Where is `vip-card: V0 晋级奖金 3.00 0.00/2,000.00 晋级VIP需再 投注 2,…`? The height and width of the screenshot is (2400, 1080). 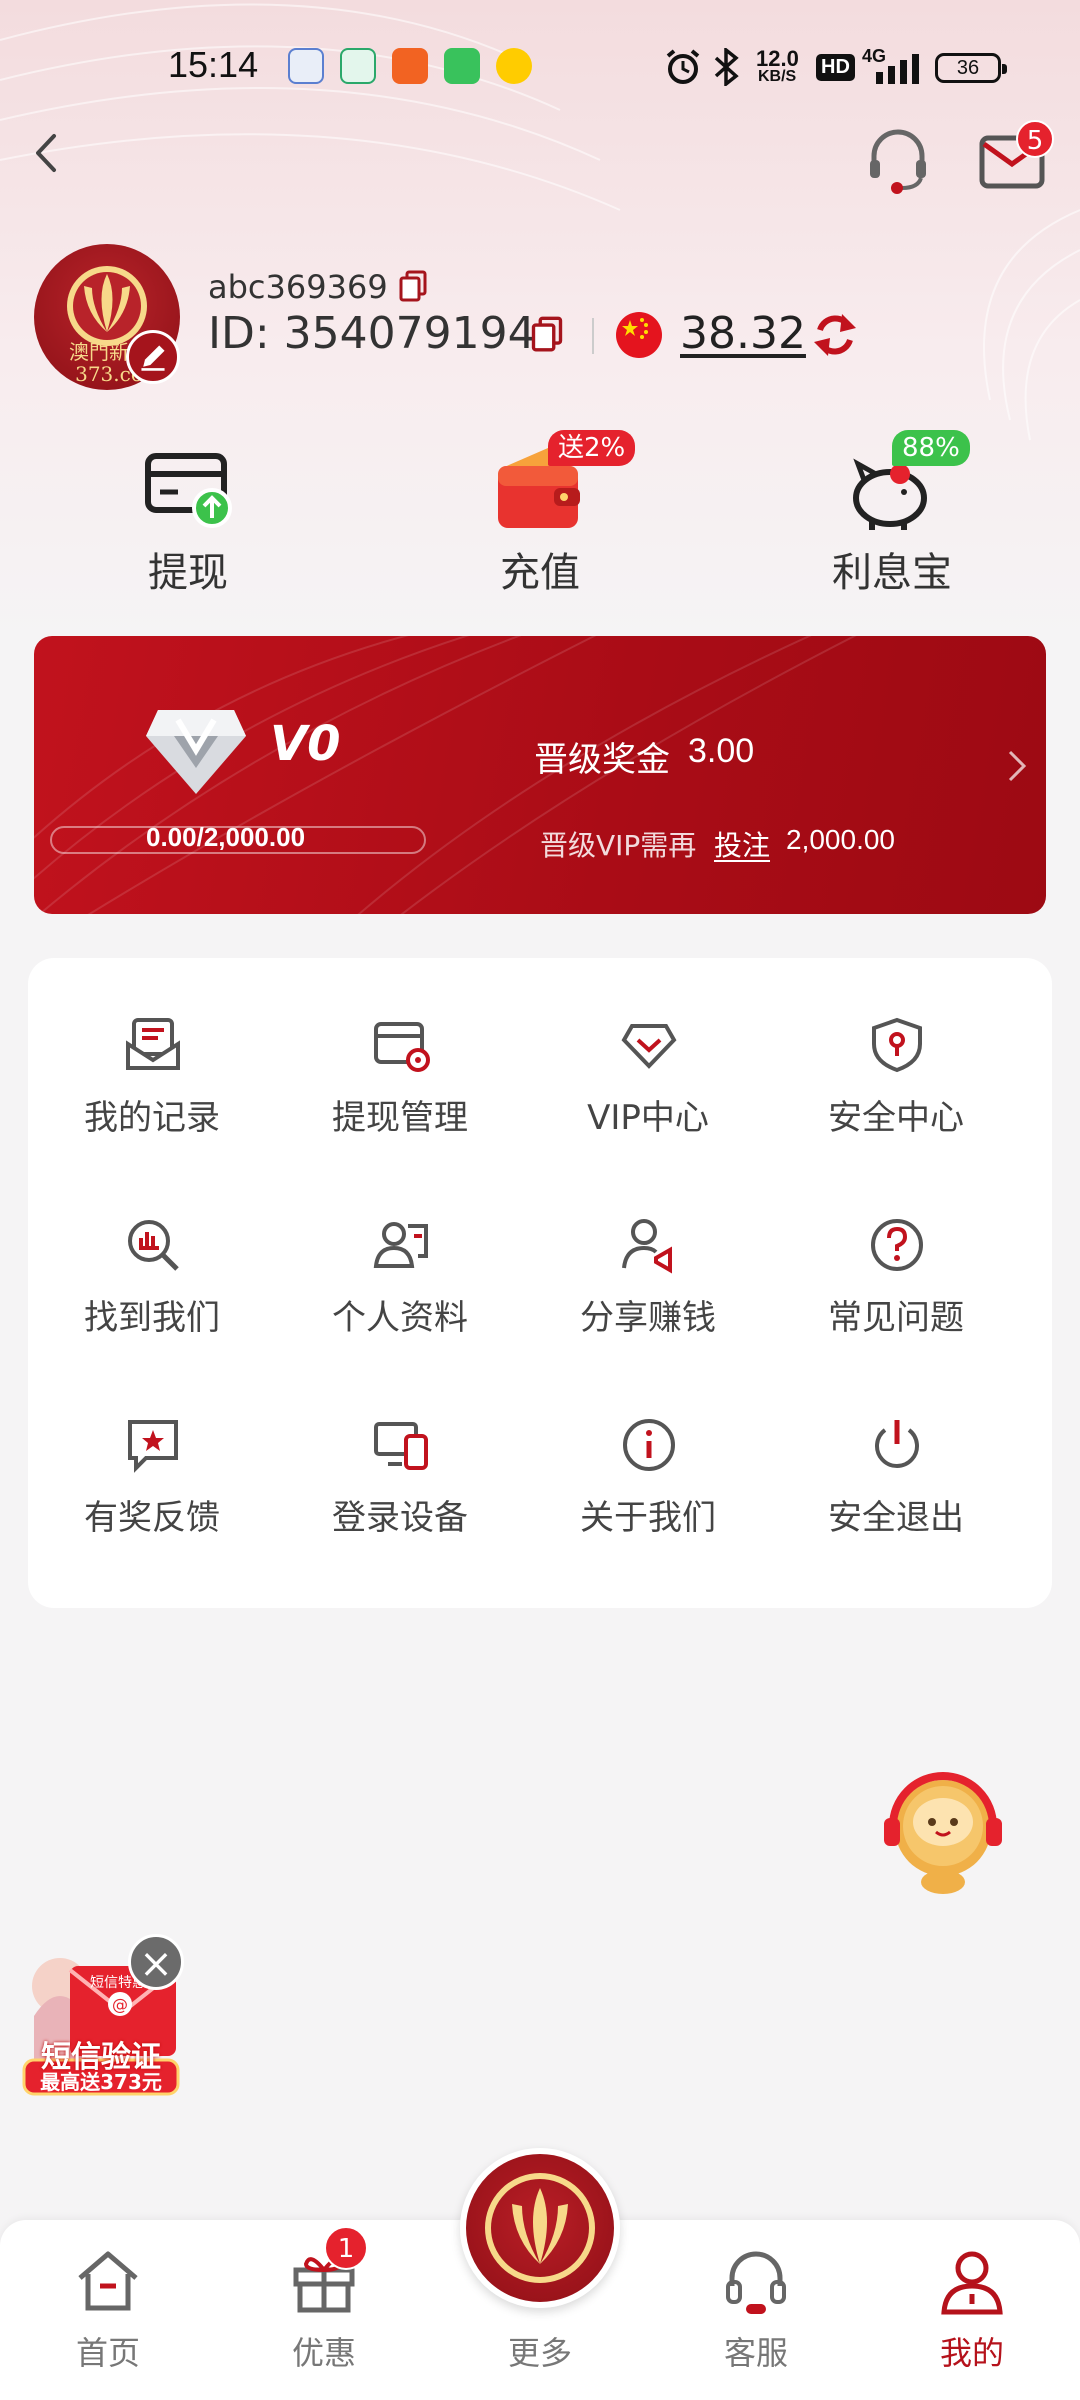
vip-card: V0 晋级奖金 3.00 0.00/2,000.00 晋级VIP需再 投注 2,… is located at coordinates (540, 775).